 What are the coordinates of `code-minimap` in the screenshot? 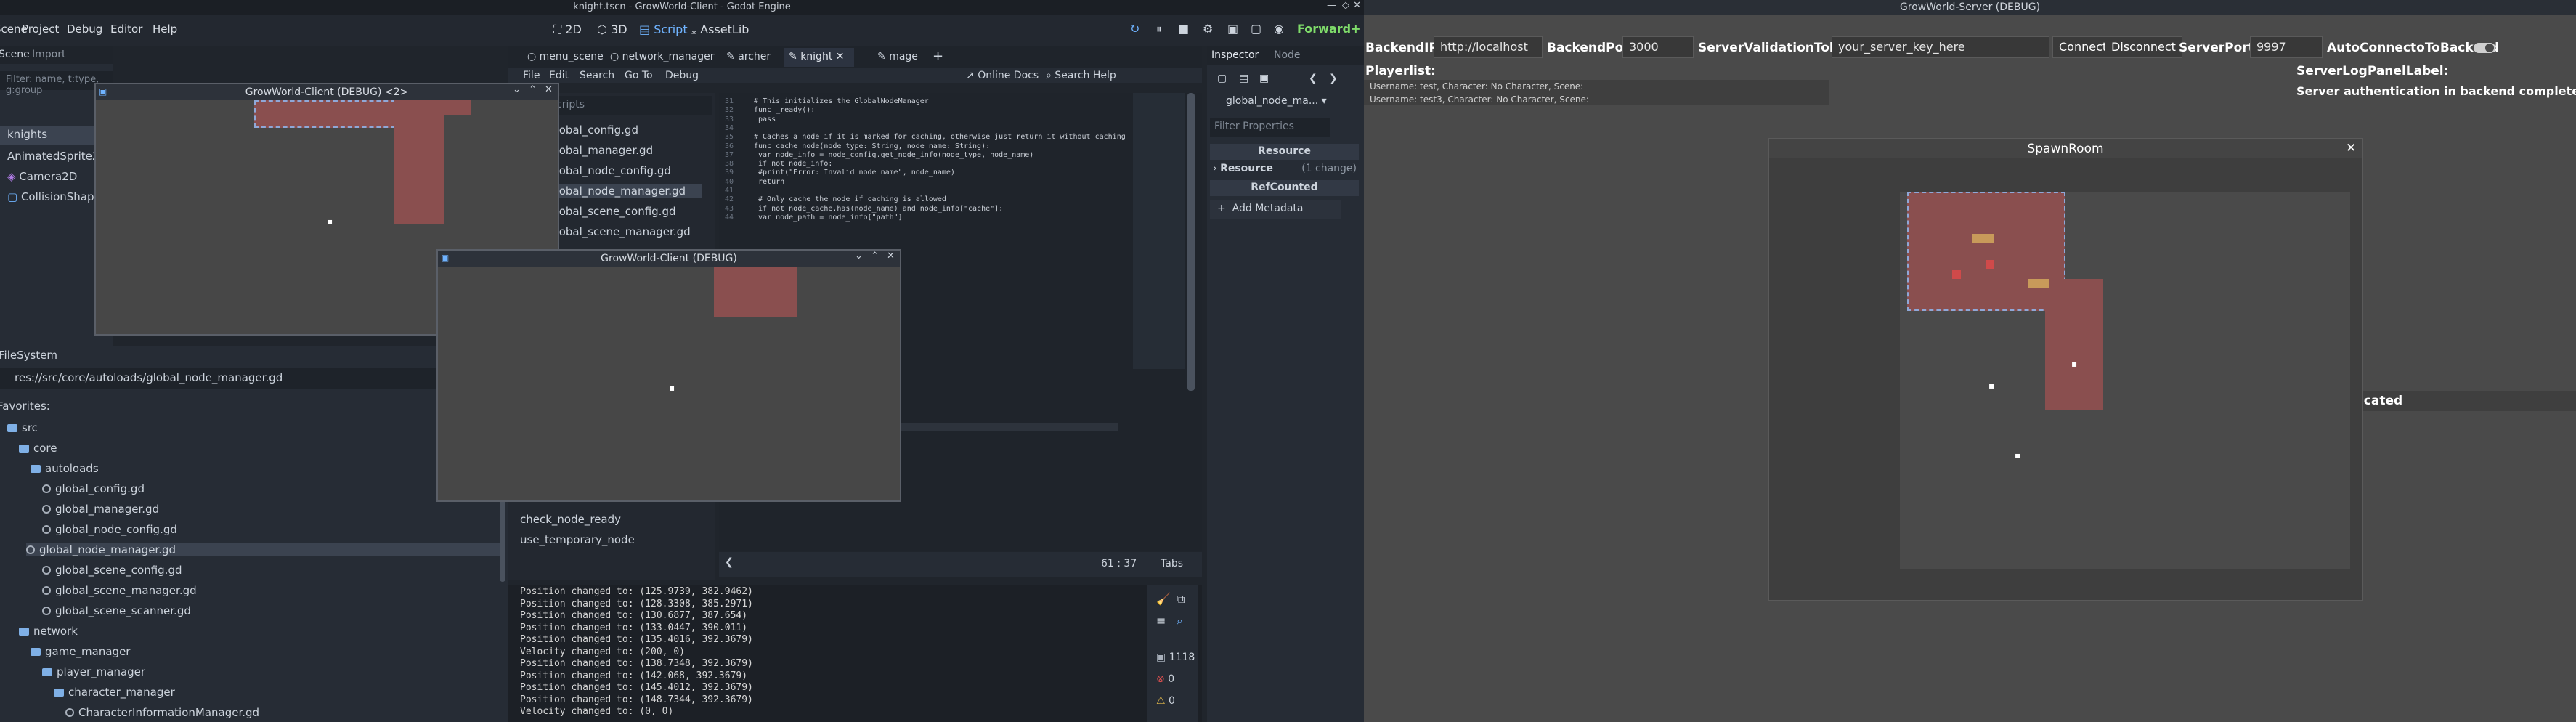 It's located at (1159, 231).